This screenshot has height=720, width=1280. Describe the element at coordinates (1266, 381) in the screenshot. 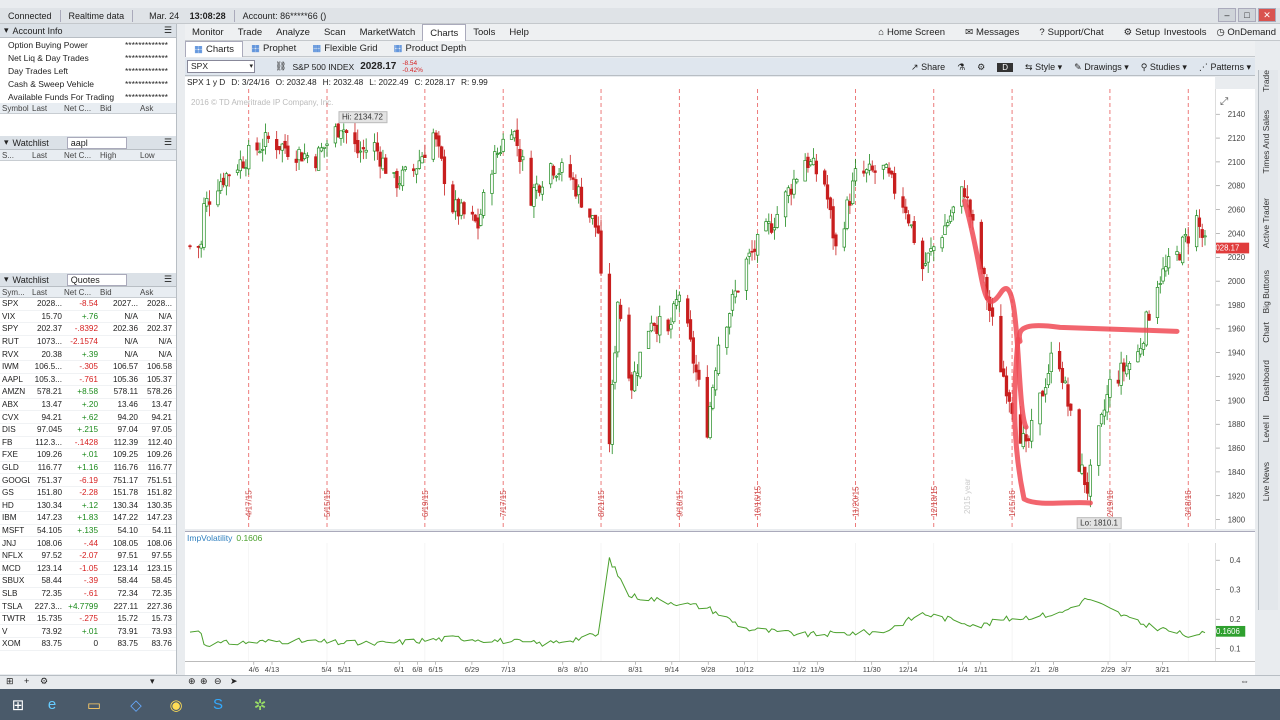

I see `side-tab-dashboard: Dashboard` at that location.